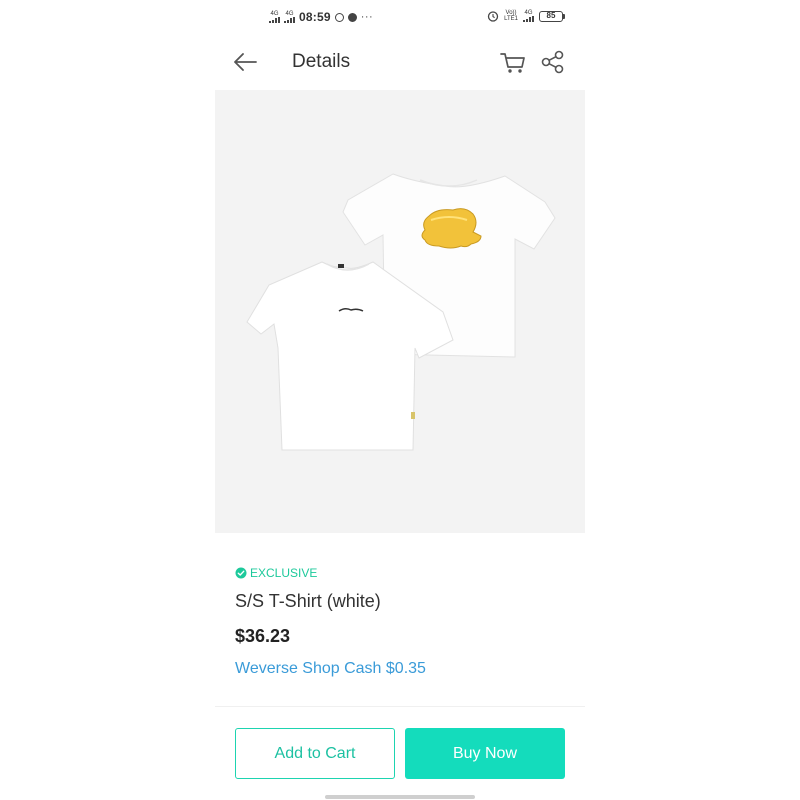 This screenshot has width=800, height=800. I want to click on whatsapp-icon, so click(339, 17).